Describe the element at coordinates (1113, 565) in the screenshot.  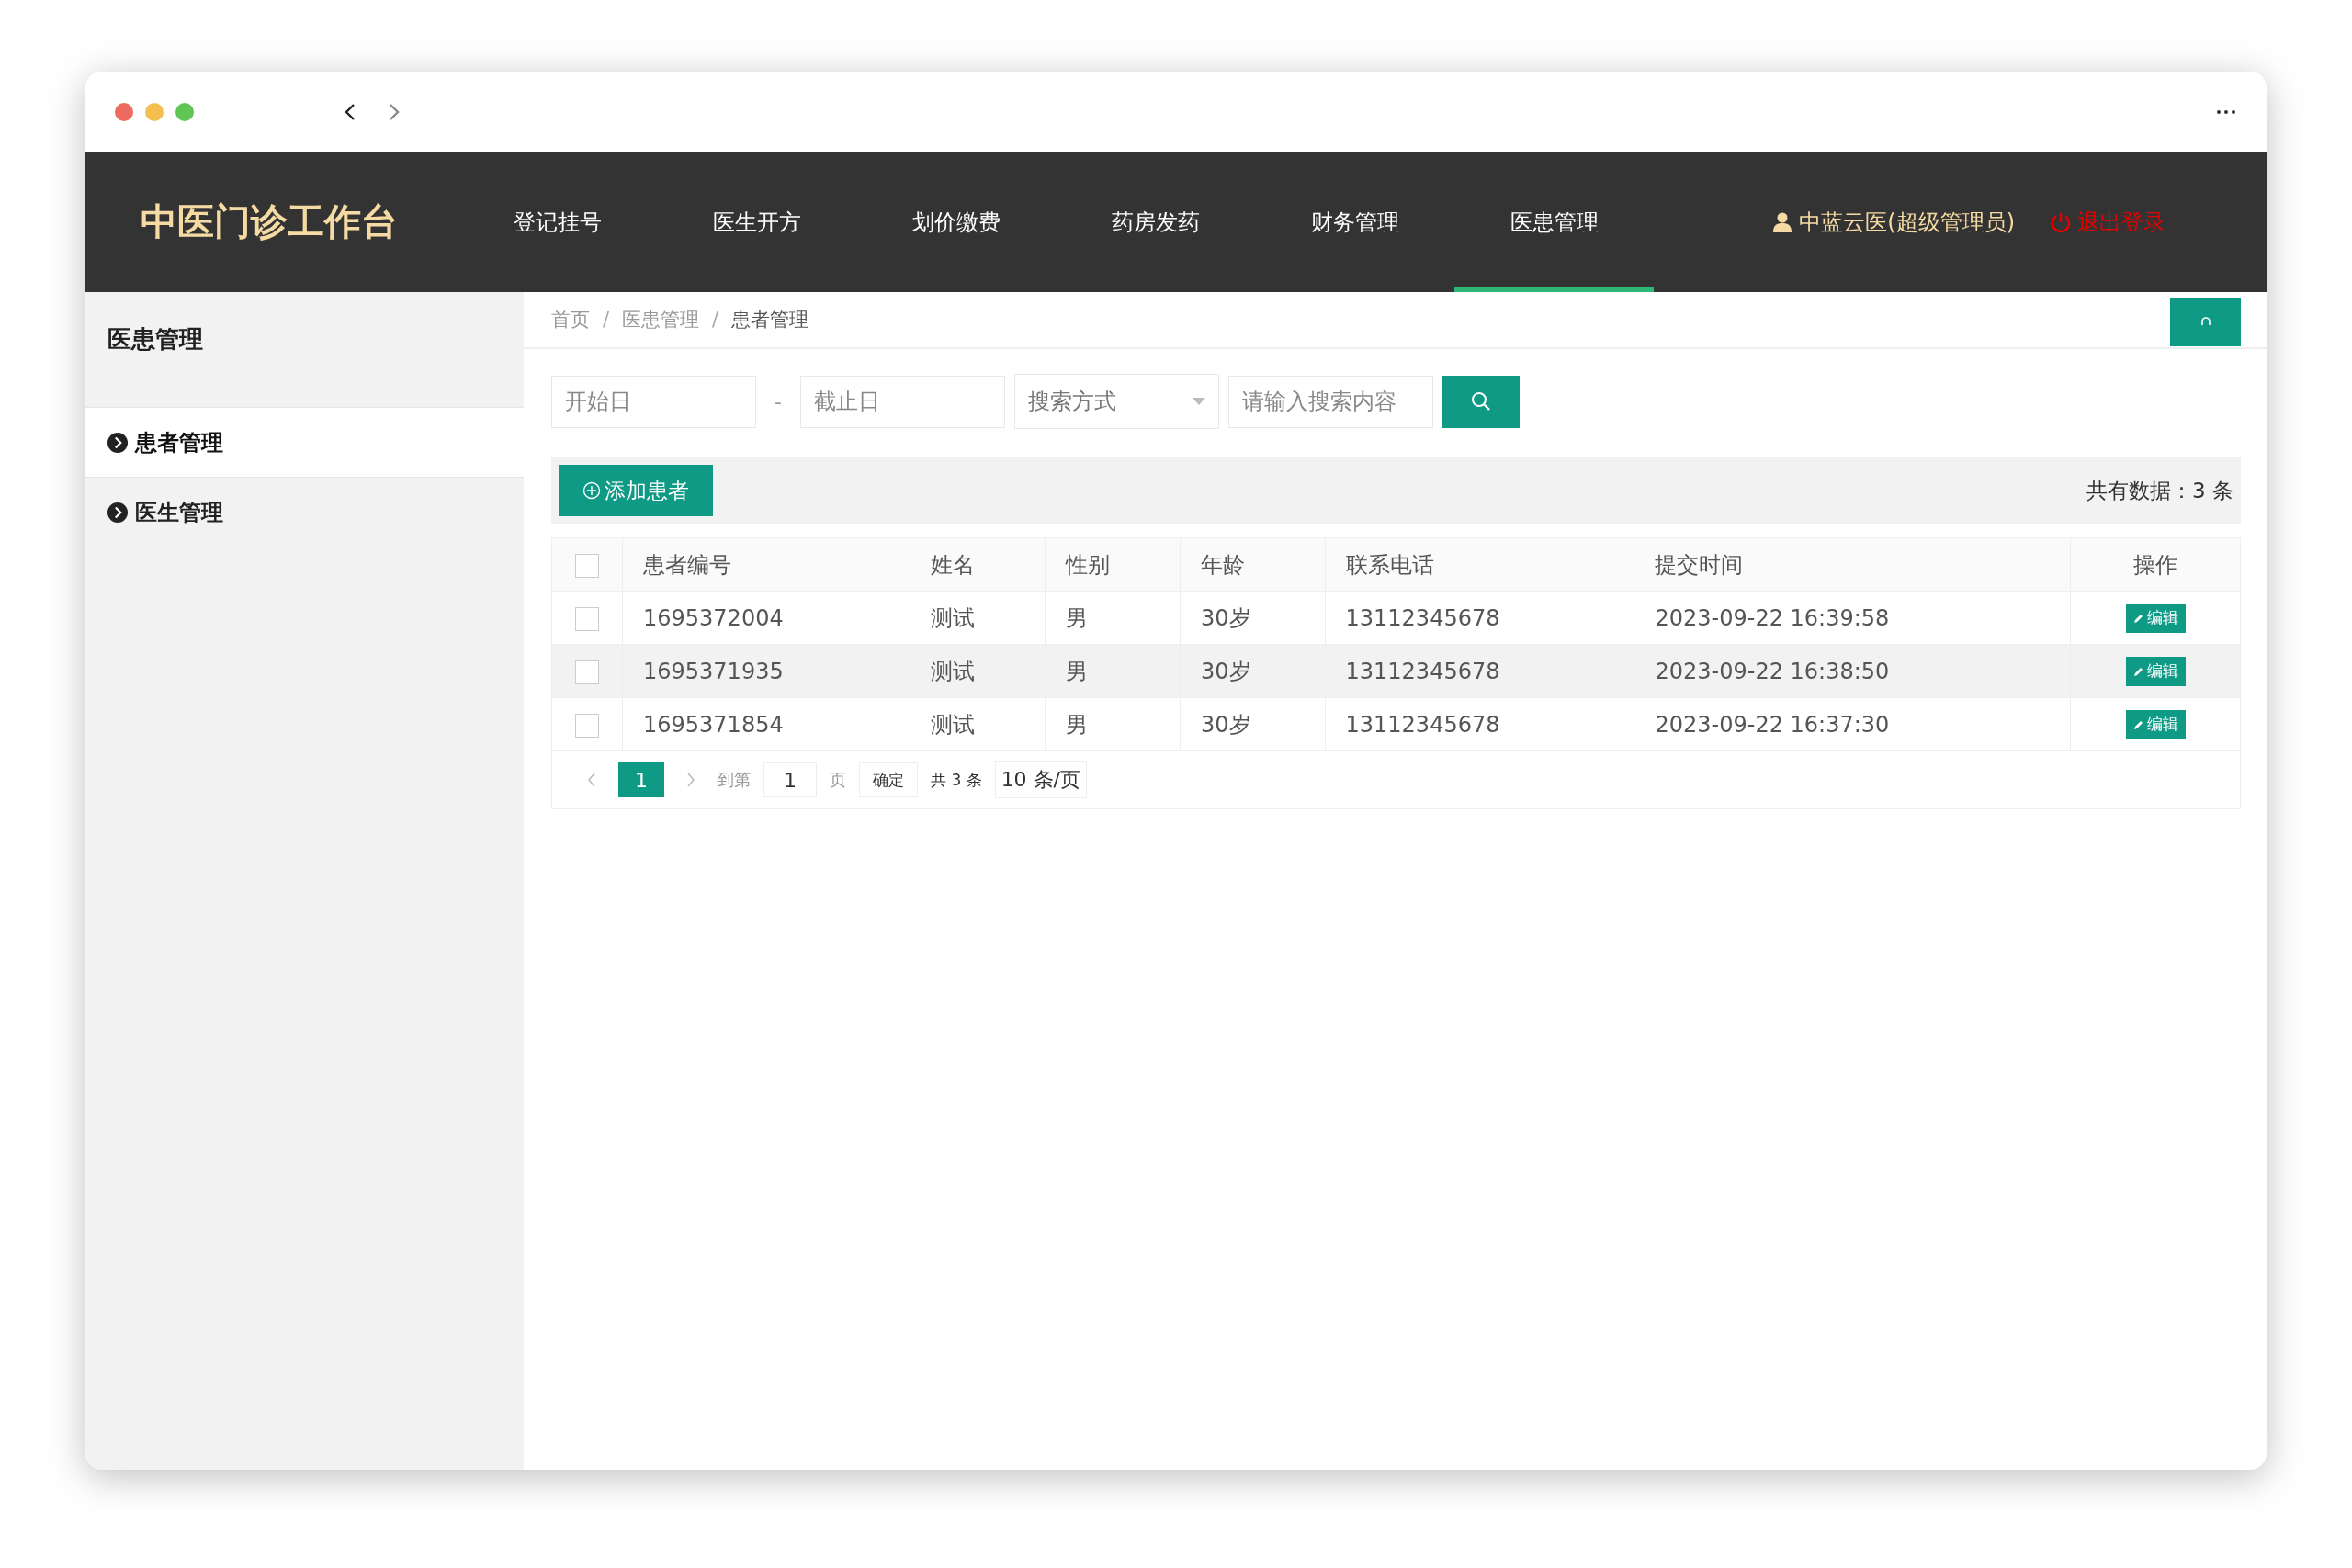
I see `column-header: 性别` at that location.